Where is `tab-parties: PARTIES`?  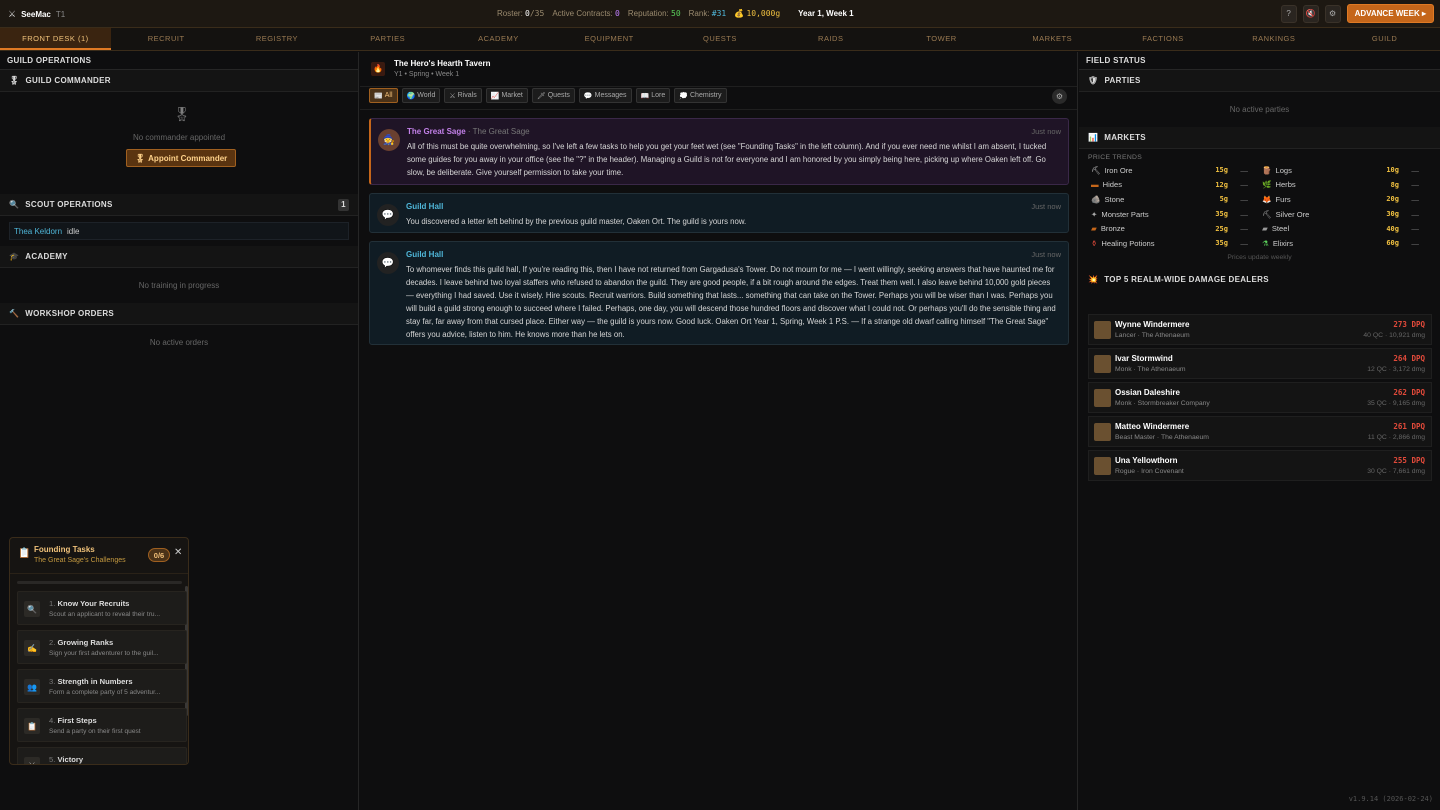
tab-parties: PARTIES is located at coordinates (387, 39).